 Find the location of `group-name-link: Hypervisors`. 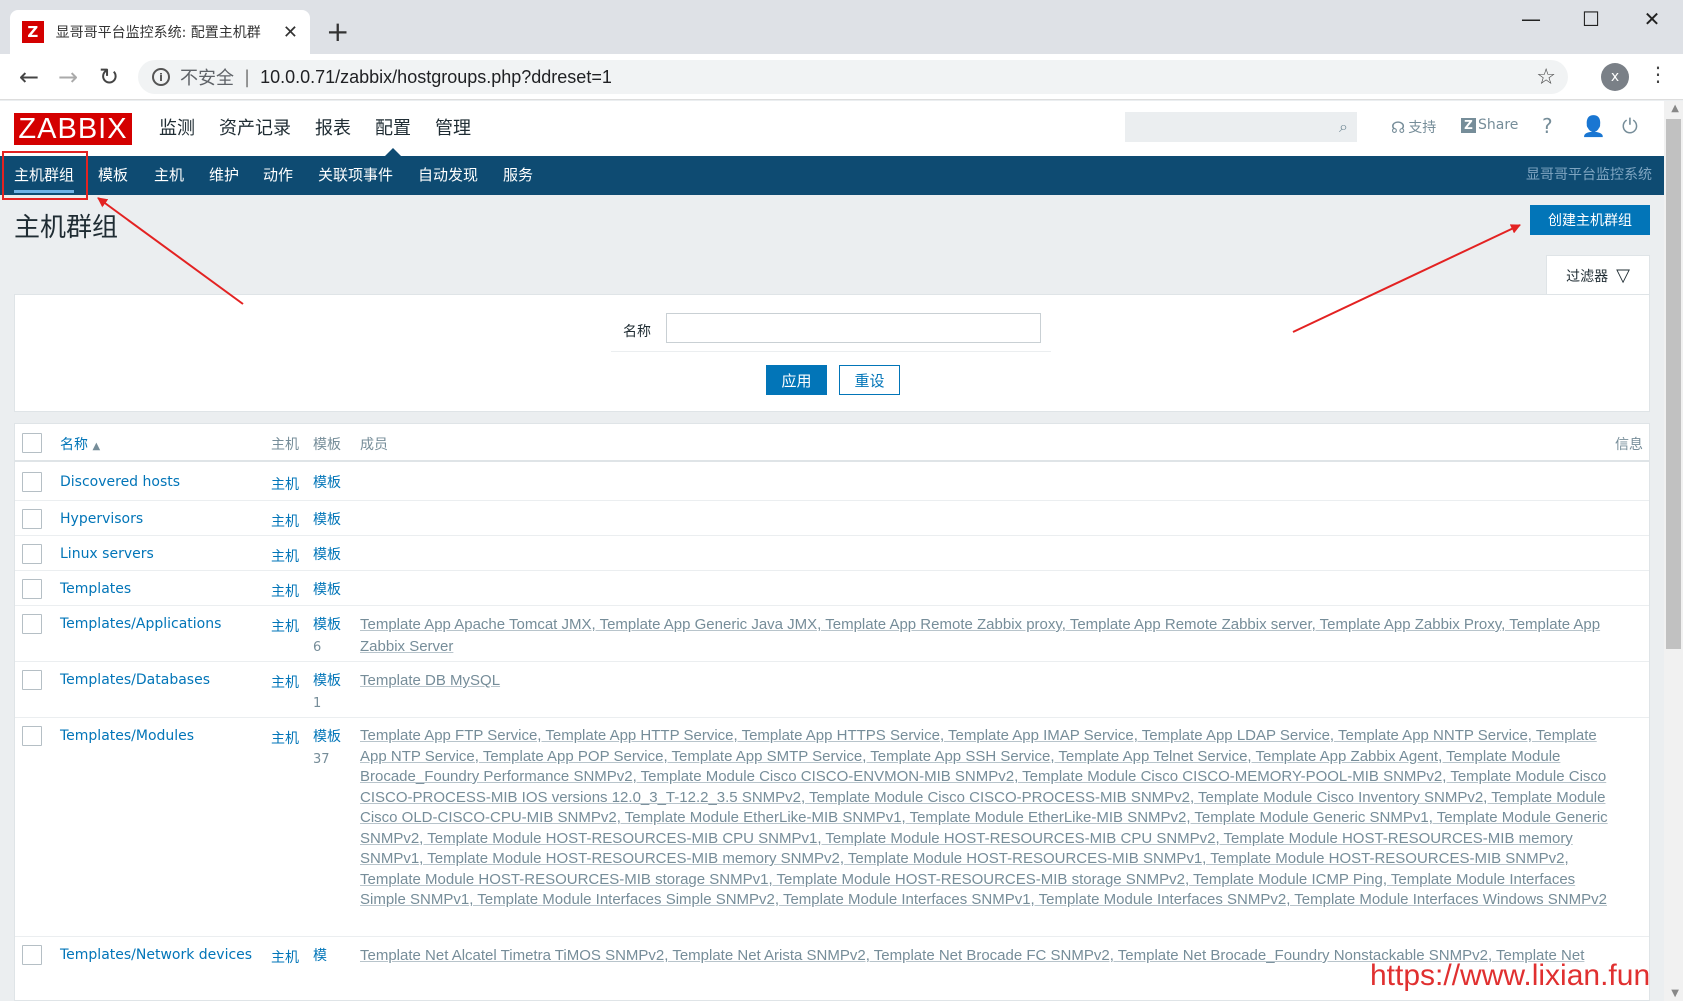

group-name-link: Hypervisors is located at coordinates (101, 519).